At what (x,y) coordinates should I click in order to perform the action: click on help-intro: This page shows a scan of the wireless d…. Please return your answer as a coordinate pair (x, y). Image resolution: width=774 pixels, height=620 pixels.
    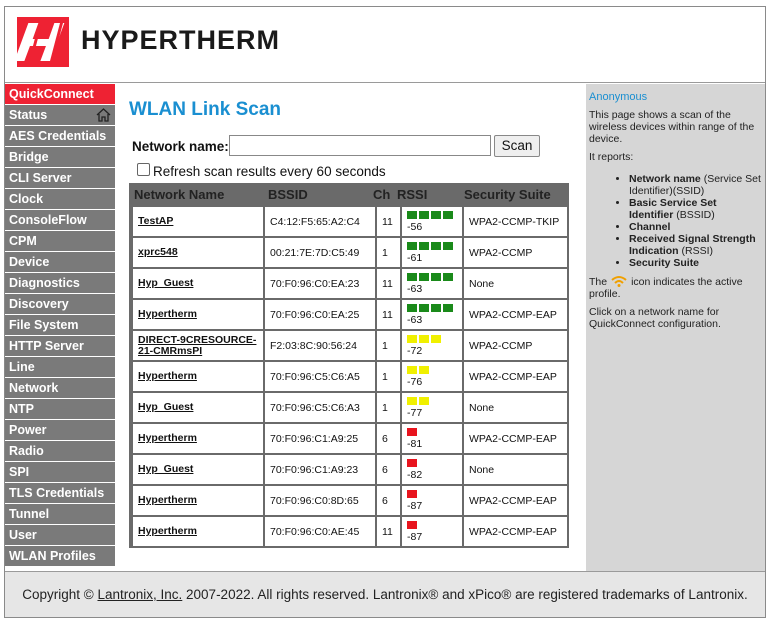
    Looking at the image, I should click on (672, 127).